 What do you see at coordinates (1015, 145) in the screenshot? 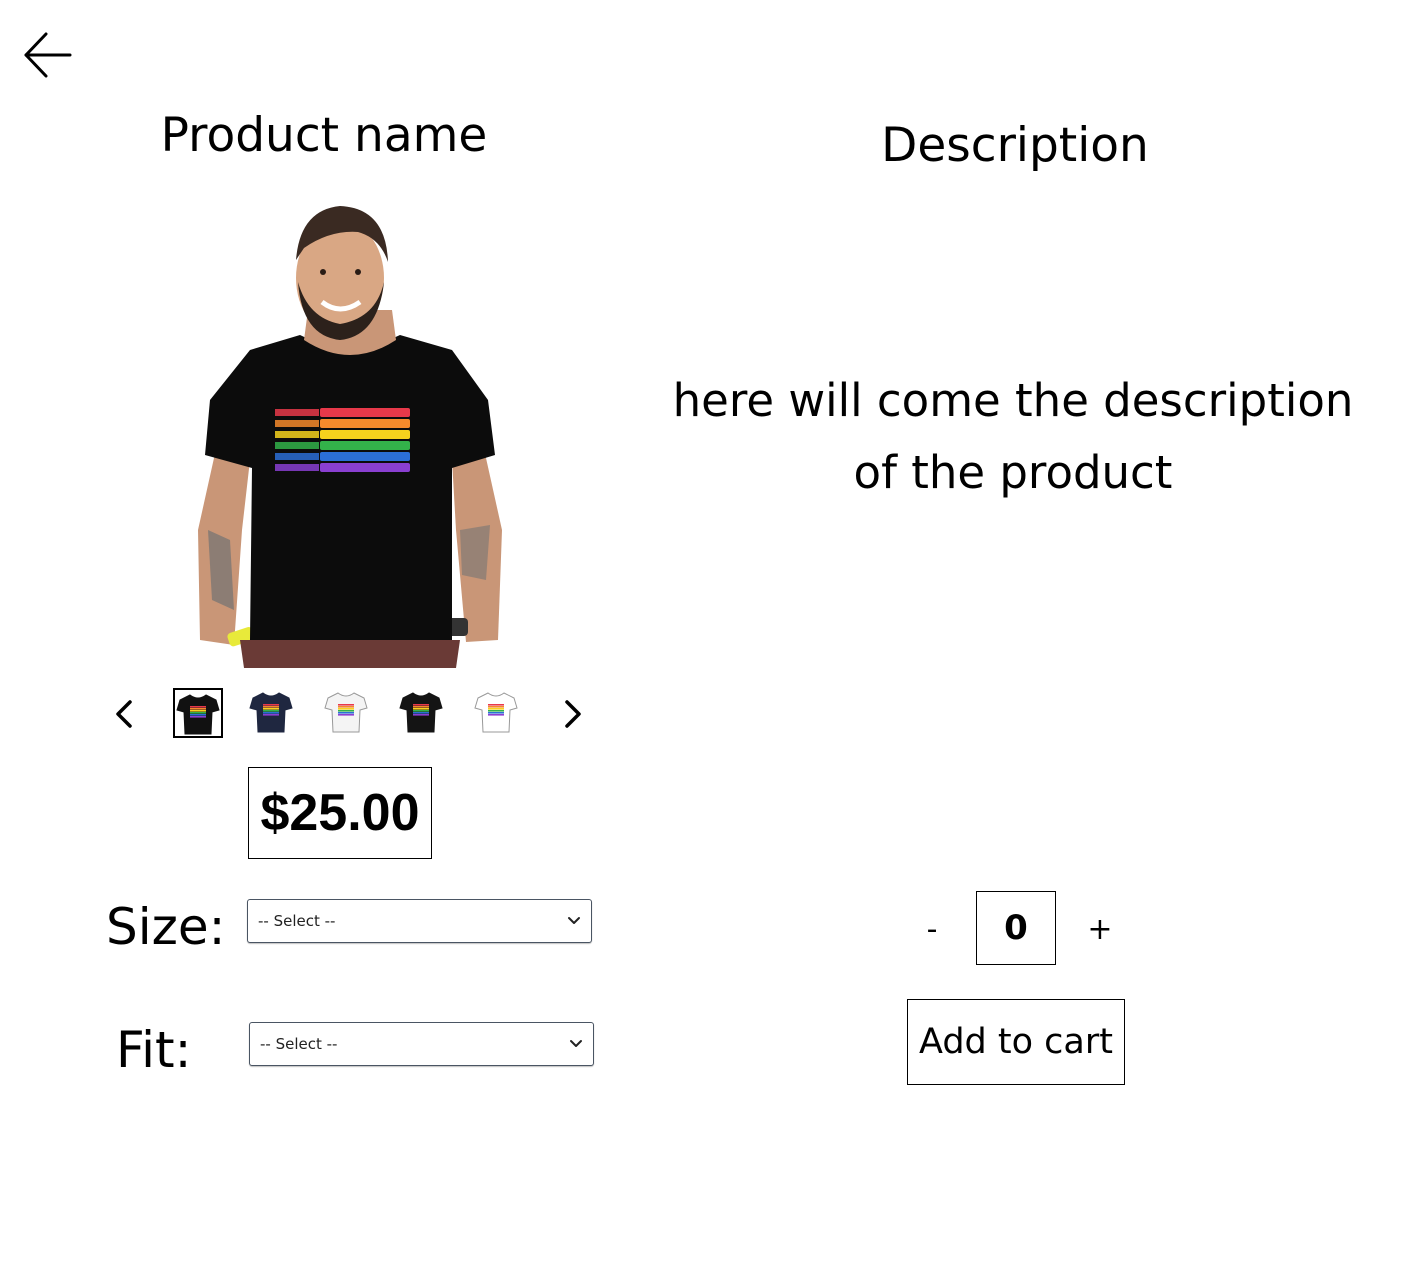
I see `description-title: Description` at bounding box center [1015, 145].